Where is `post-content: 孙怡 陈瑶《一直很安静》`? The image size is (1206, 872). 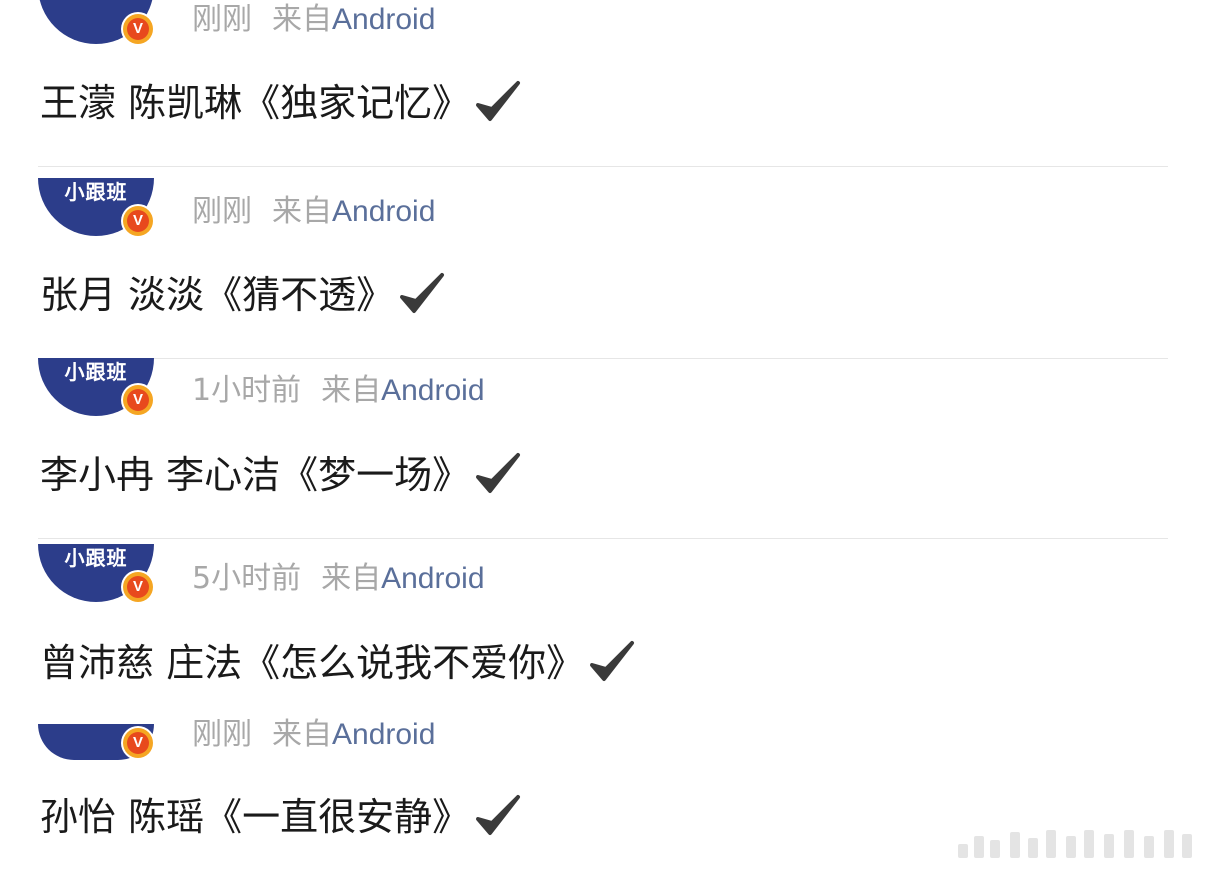 post-content: 孙怡 陈瑶《一直很安静》 is located at coordinates (281, 817).